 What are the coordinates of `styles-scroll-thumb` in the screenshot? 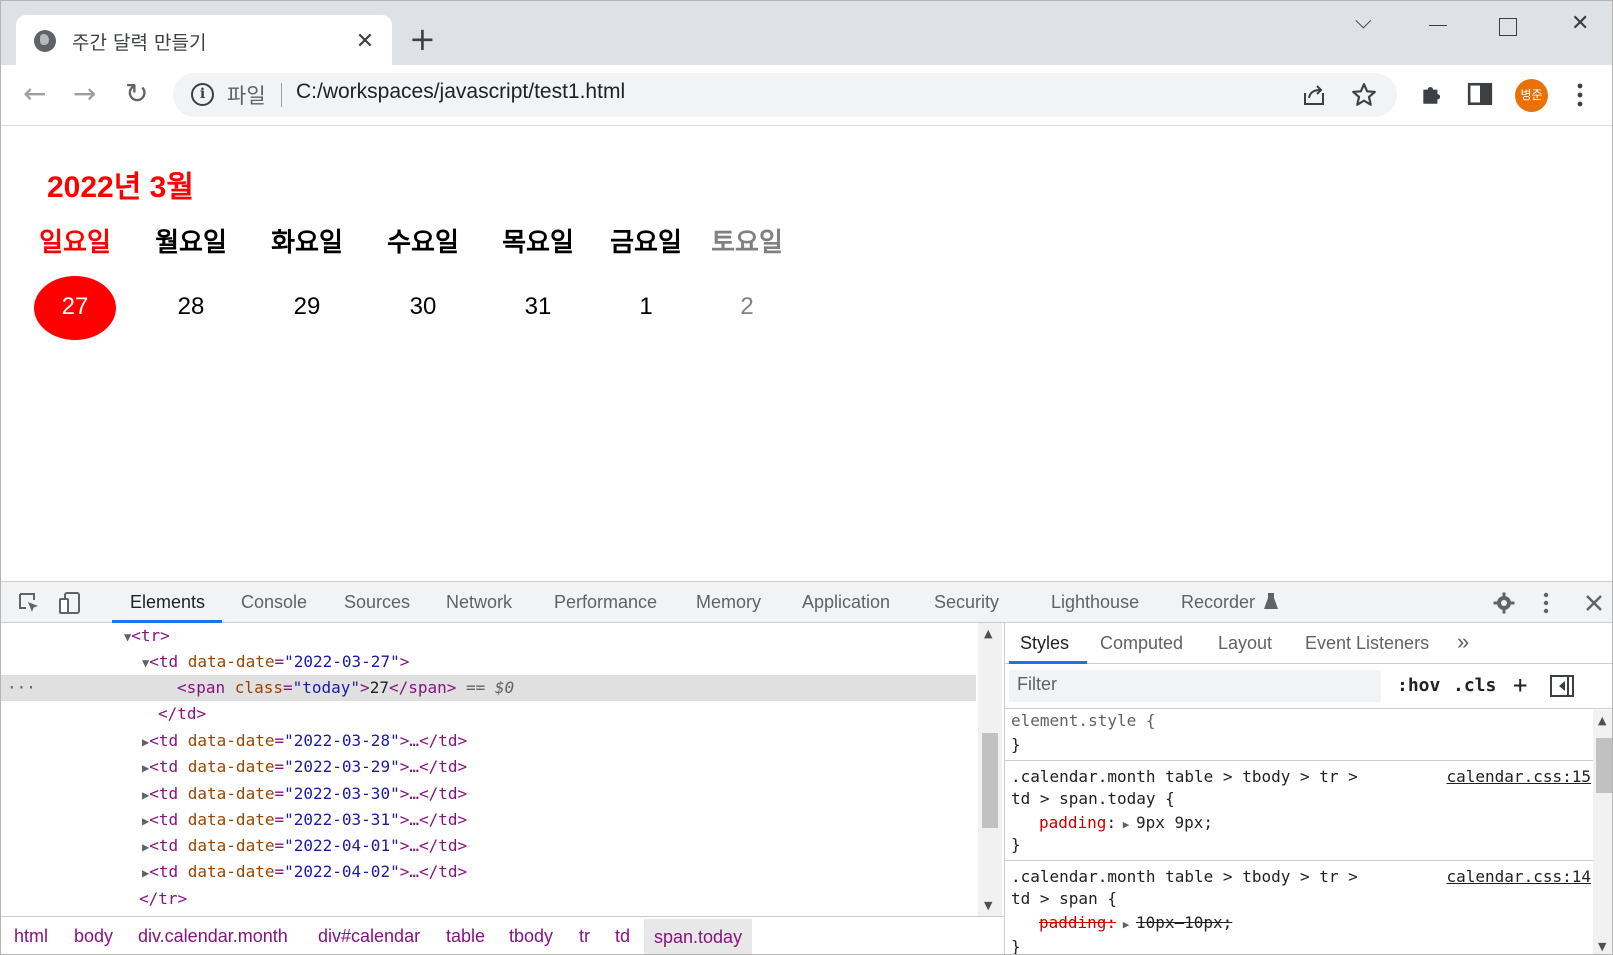 It's located at (1604, 765).